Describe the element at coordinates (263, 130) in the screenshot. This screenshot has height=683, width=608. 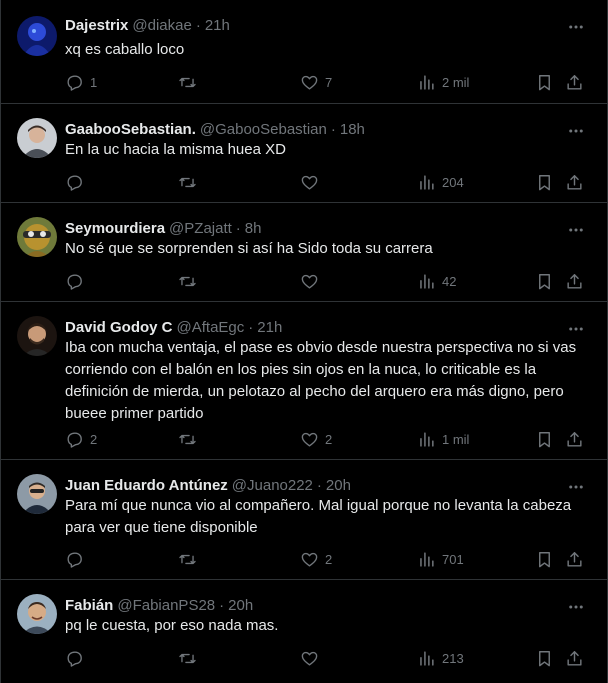
I see `author-handle: @GabooSebastian` at that location.